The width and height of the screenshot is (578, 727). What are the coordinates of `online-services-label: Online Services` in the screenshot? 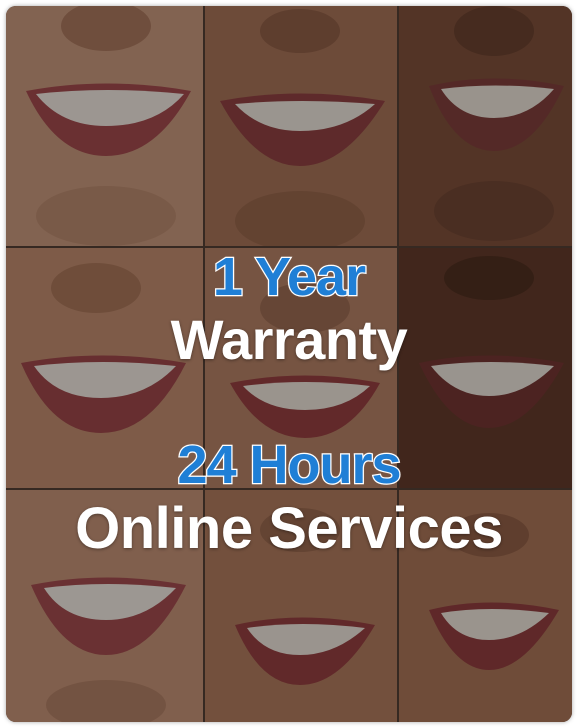 It's located at (289, 528).